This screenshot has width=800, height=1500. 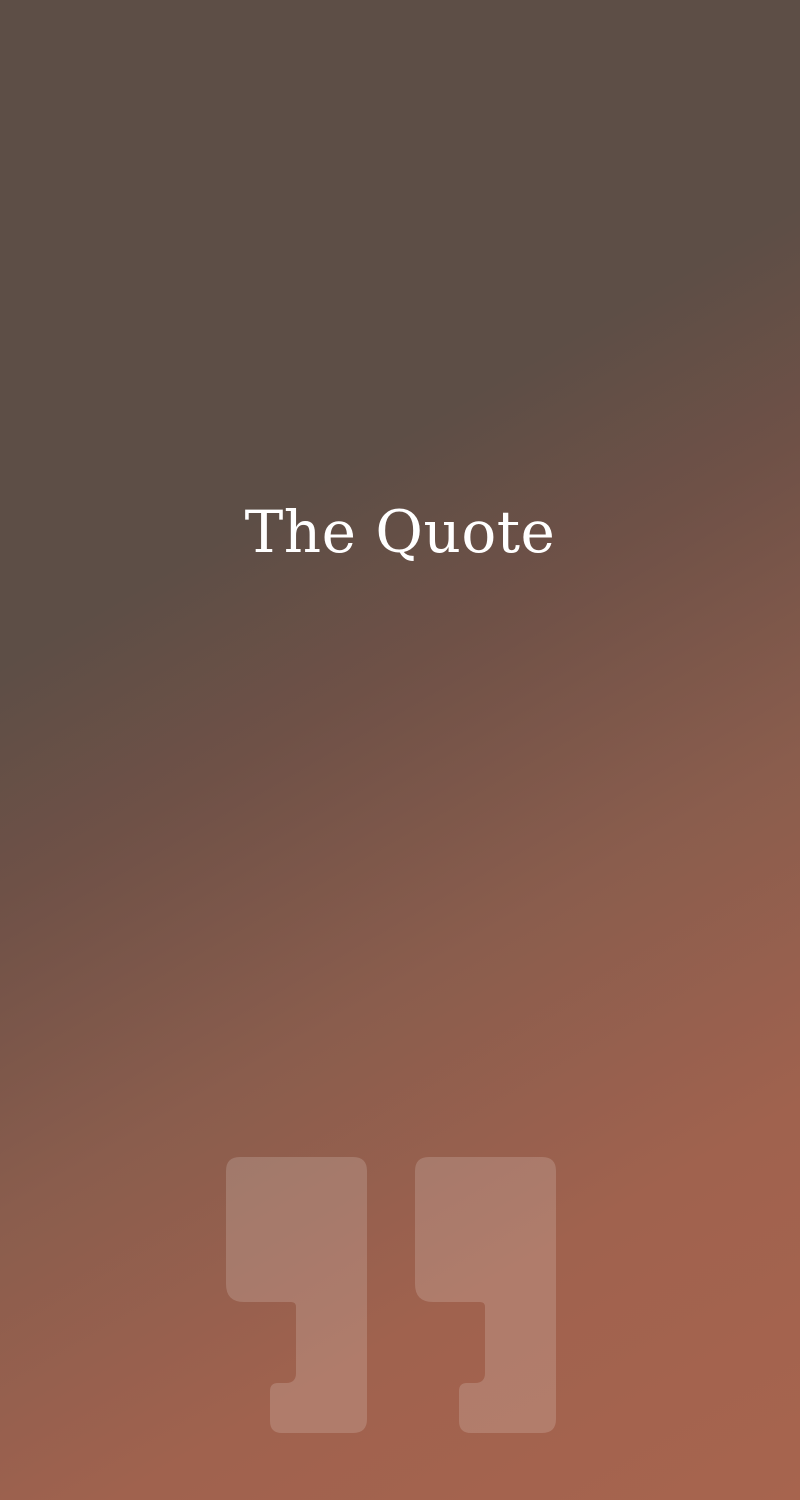 I want to click on page-title: The Quote, so click(x=400, y=532).